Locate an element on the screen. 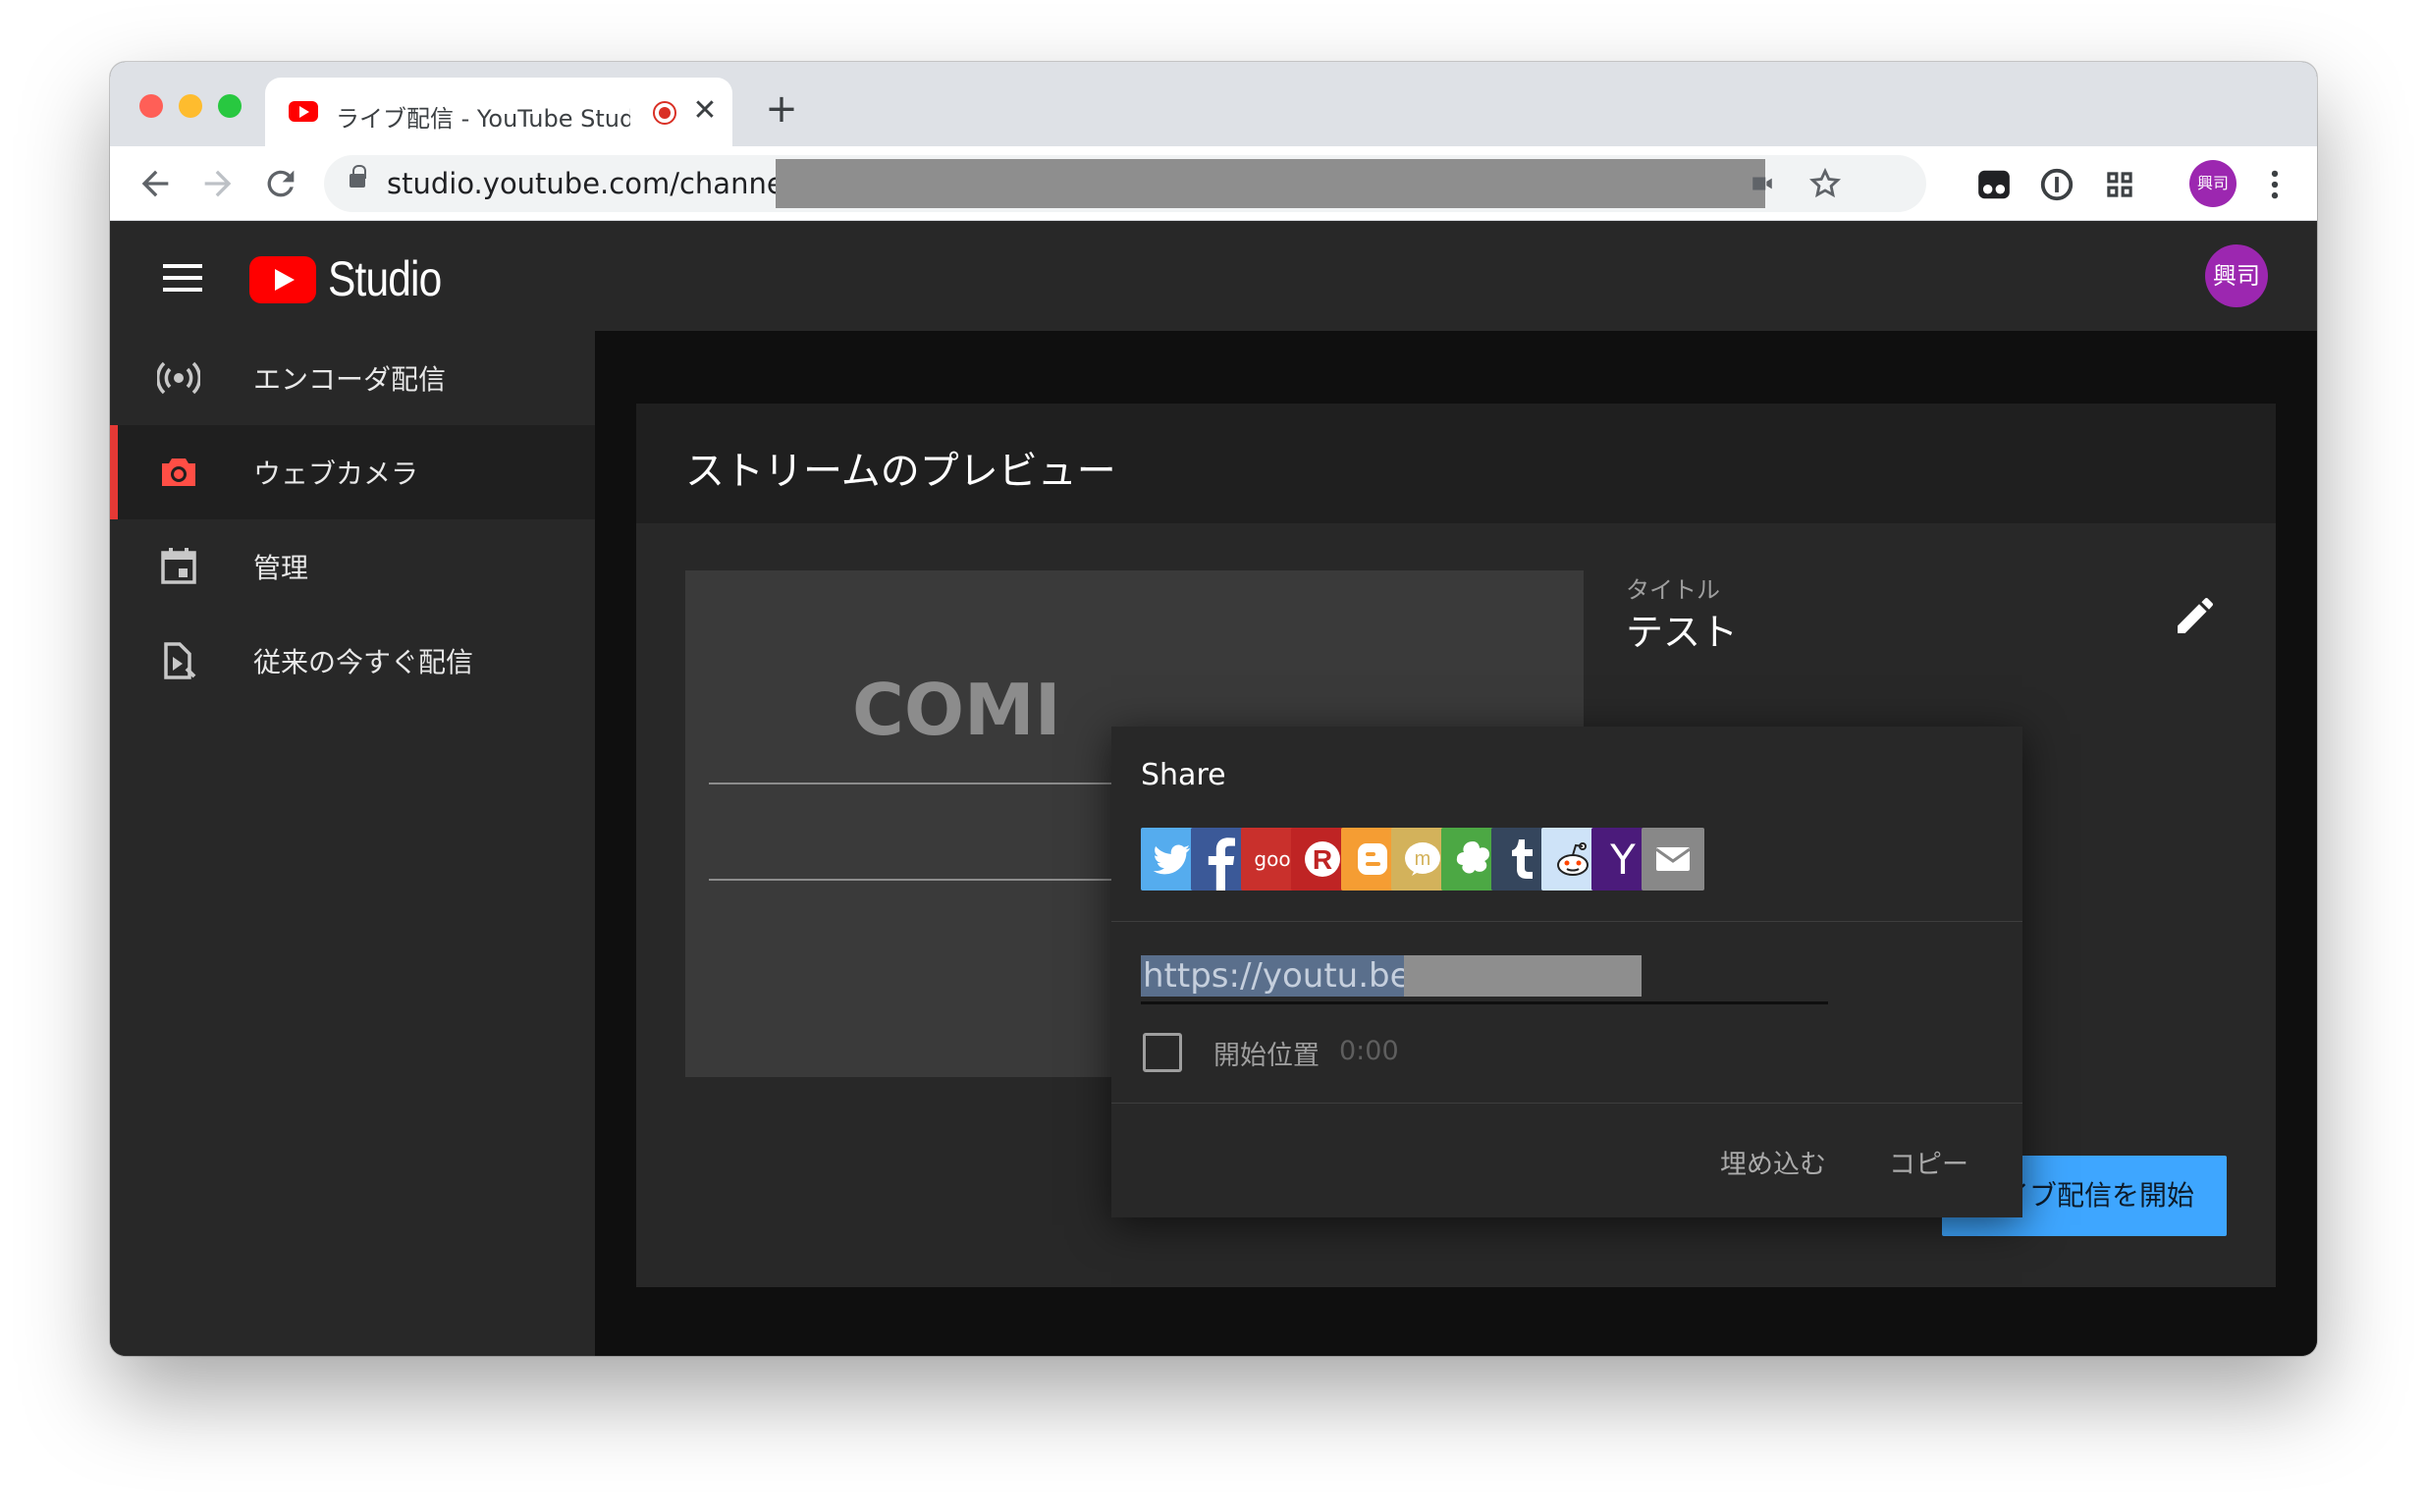 The image size is (2425, 1512). address-bar: studio.youtube.com/channel/ is located at coordinates (1125, 183).